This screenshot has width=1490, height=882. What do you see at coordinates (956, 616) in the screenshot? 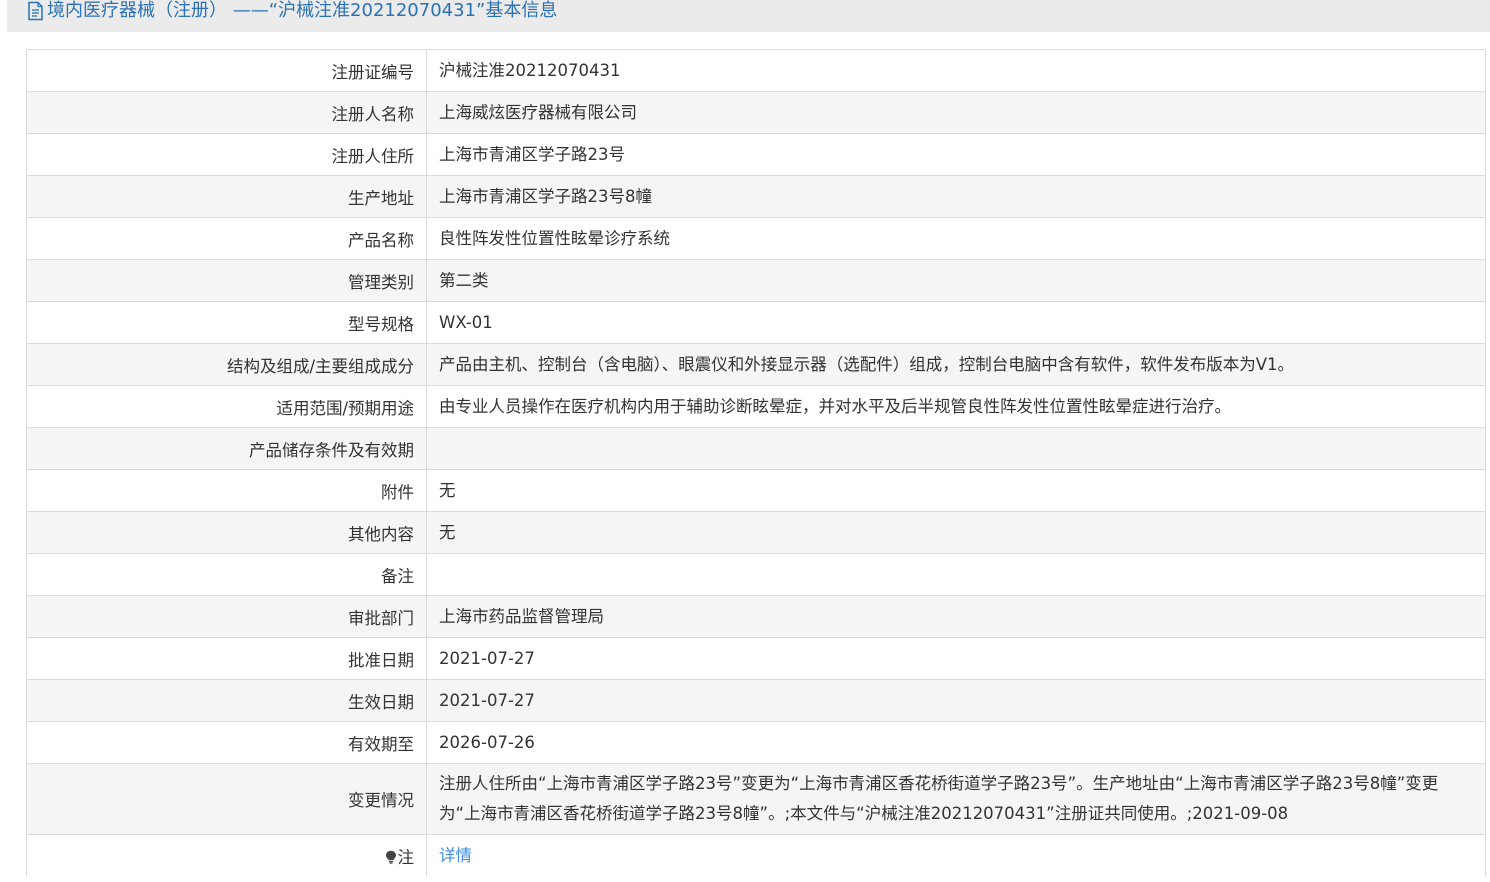
I see `row-value: 上海市药品监督管理局` at bounding box center [956, 616].